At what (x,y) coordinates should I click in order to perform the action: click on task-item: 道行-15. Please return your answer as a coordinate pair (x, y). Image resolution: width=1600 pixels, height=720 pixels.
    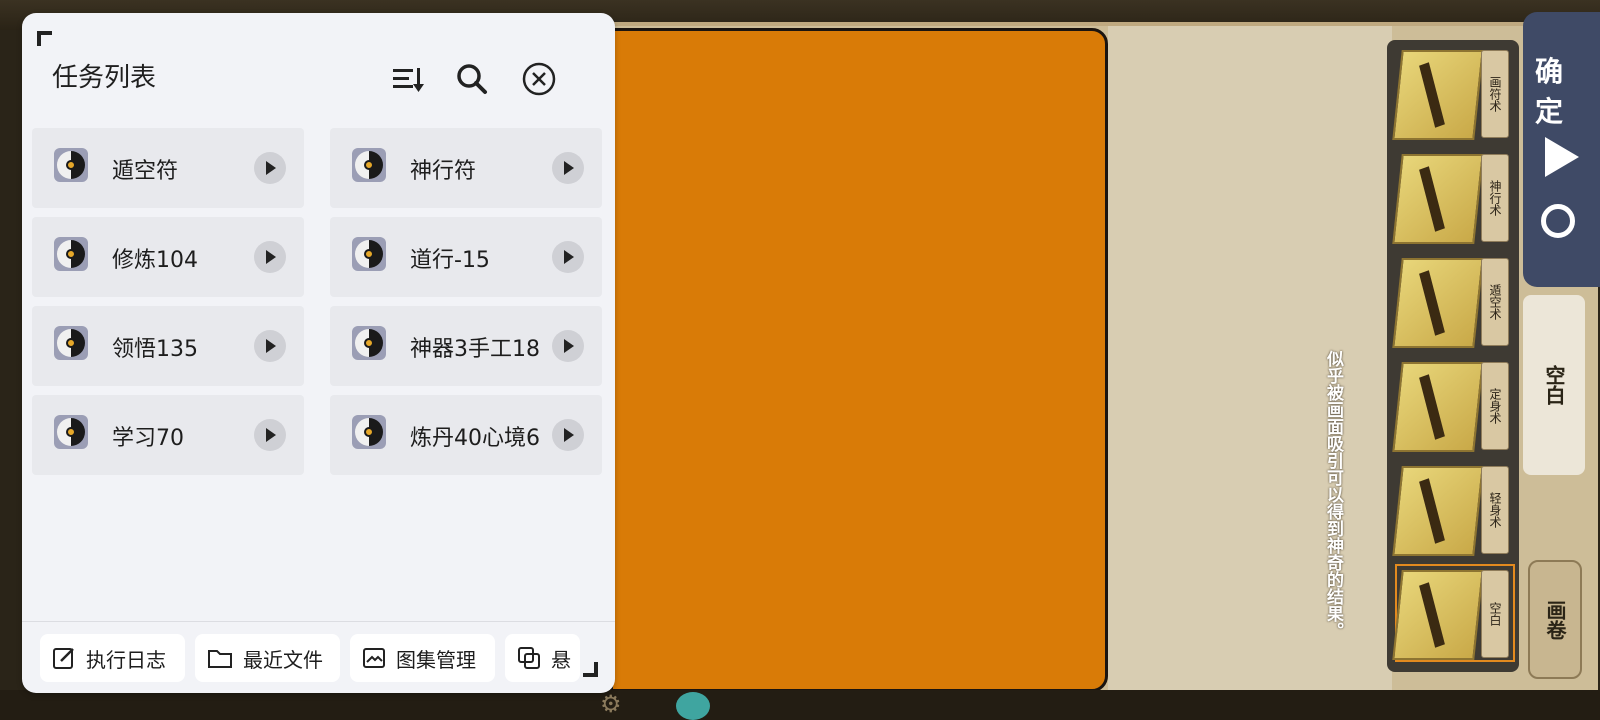
    Looking at the image, I should click on (466, 257).